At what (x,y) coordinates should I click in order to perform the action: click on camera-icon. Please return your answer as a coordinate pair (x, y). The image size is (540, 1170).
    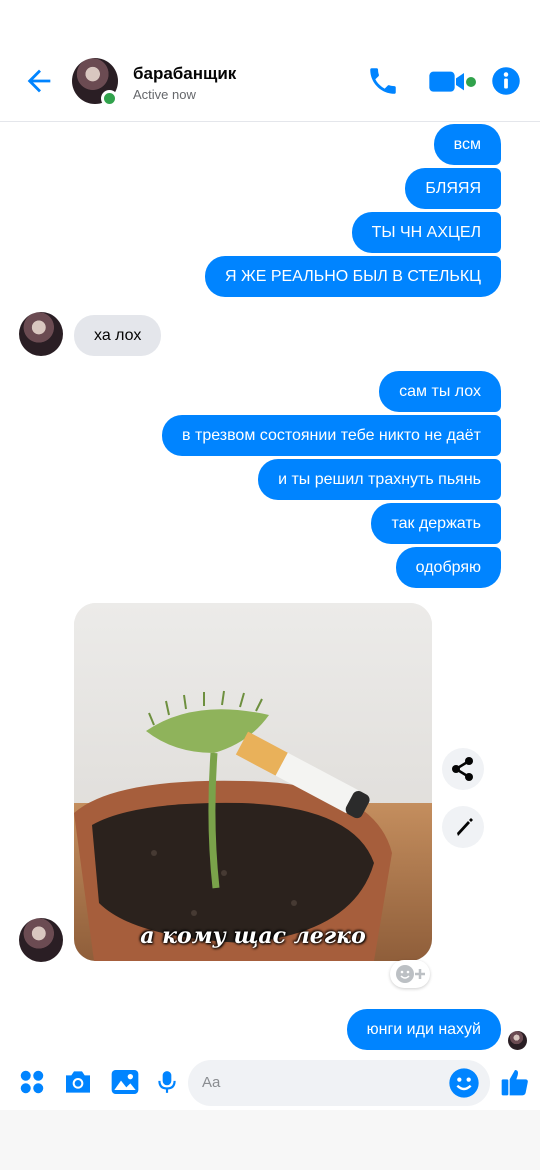
    Looking at the image, I should click on (78, 1082).